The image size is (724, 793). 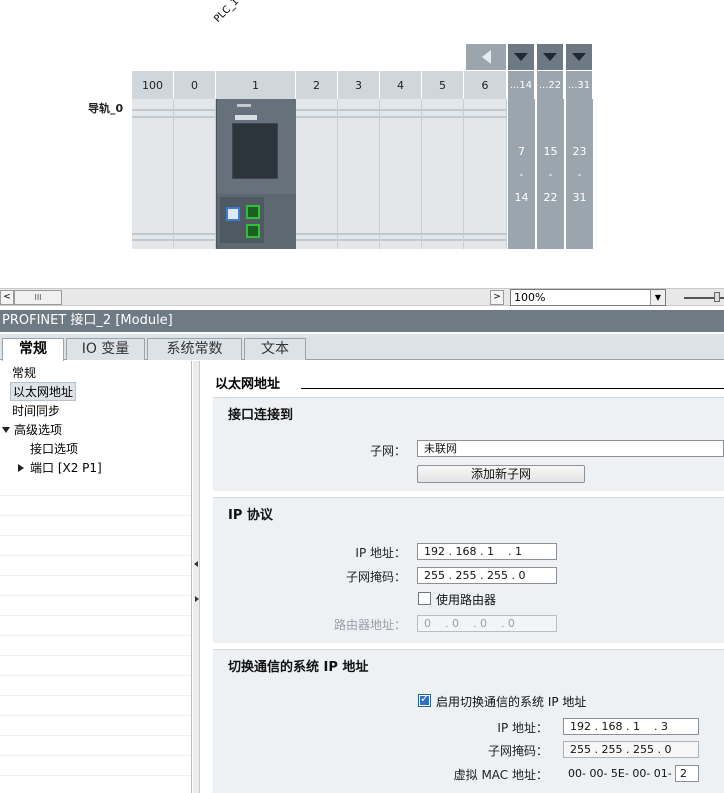 What do you see at coordinates (485, 85) in the screenshot?
I see `slot-header-6: 6` at bounding box center [485, 85].